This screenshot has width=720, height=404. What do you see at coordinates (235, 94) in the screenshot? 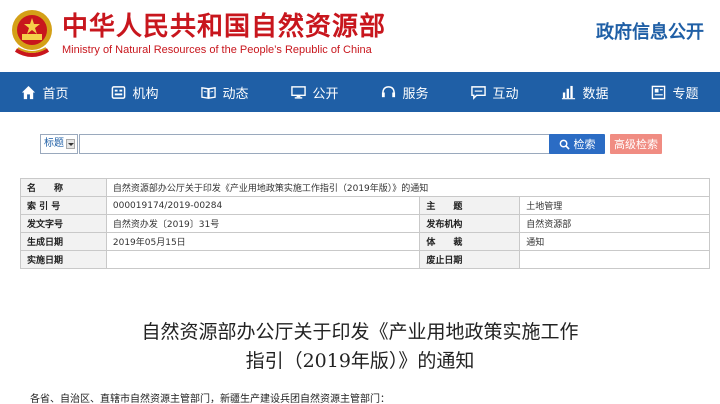
I see `nav-label: 动态` at bounding box center [235, 94].